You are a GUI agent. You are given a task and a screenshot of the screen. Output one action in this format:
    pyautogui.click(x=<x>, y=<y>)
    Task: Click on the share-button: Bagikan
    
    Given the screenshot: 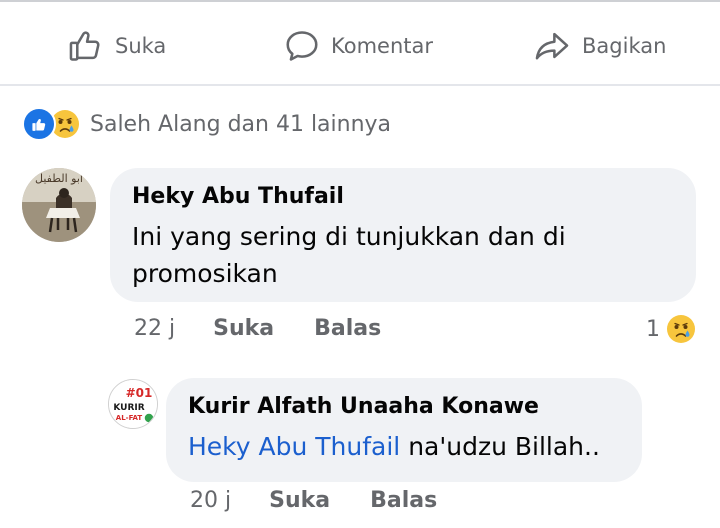 What is the action you would take?
    pyautogui.click(x=599, y=46)
    